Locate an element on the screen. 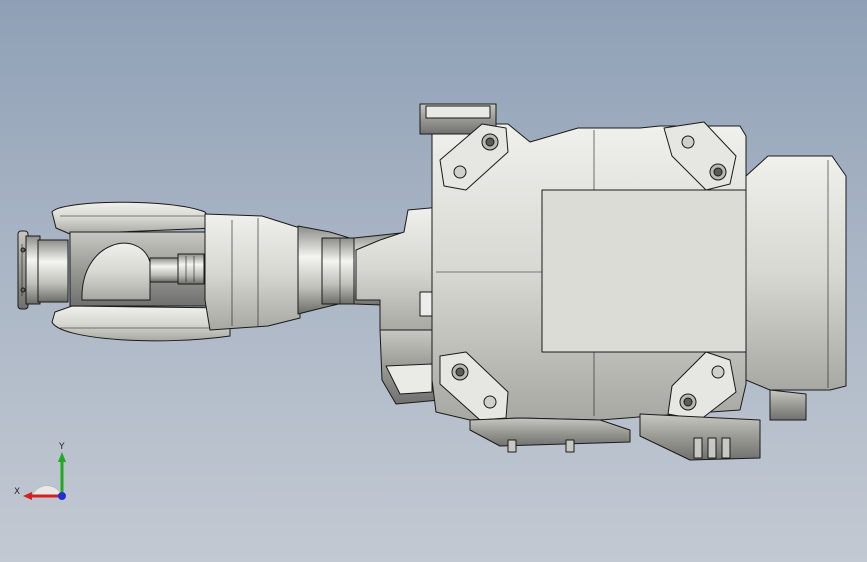 This screenshot has width=867, height=562. y-arrowhead-icon is located at coordinates (62, 457).